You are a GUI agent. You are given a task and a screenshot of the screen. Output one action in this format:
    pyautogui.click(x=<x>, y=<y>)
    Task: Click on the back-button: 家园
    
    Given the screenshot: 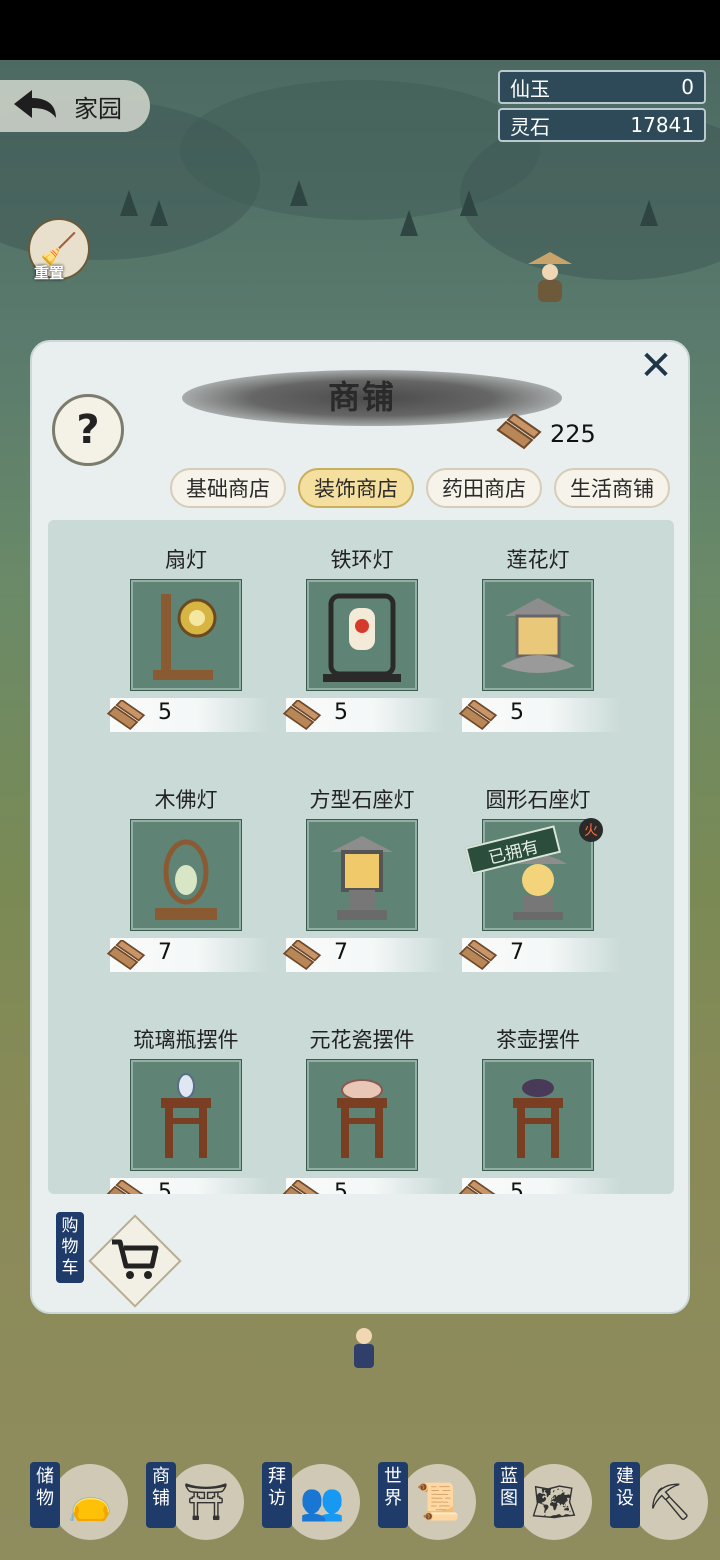 What is the action you would take?
    pyautogui.click(x=75, y=106)
    